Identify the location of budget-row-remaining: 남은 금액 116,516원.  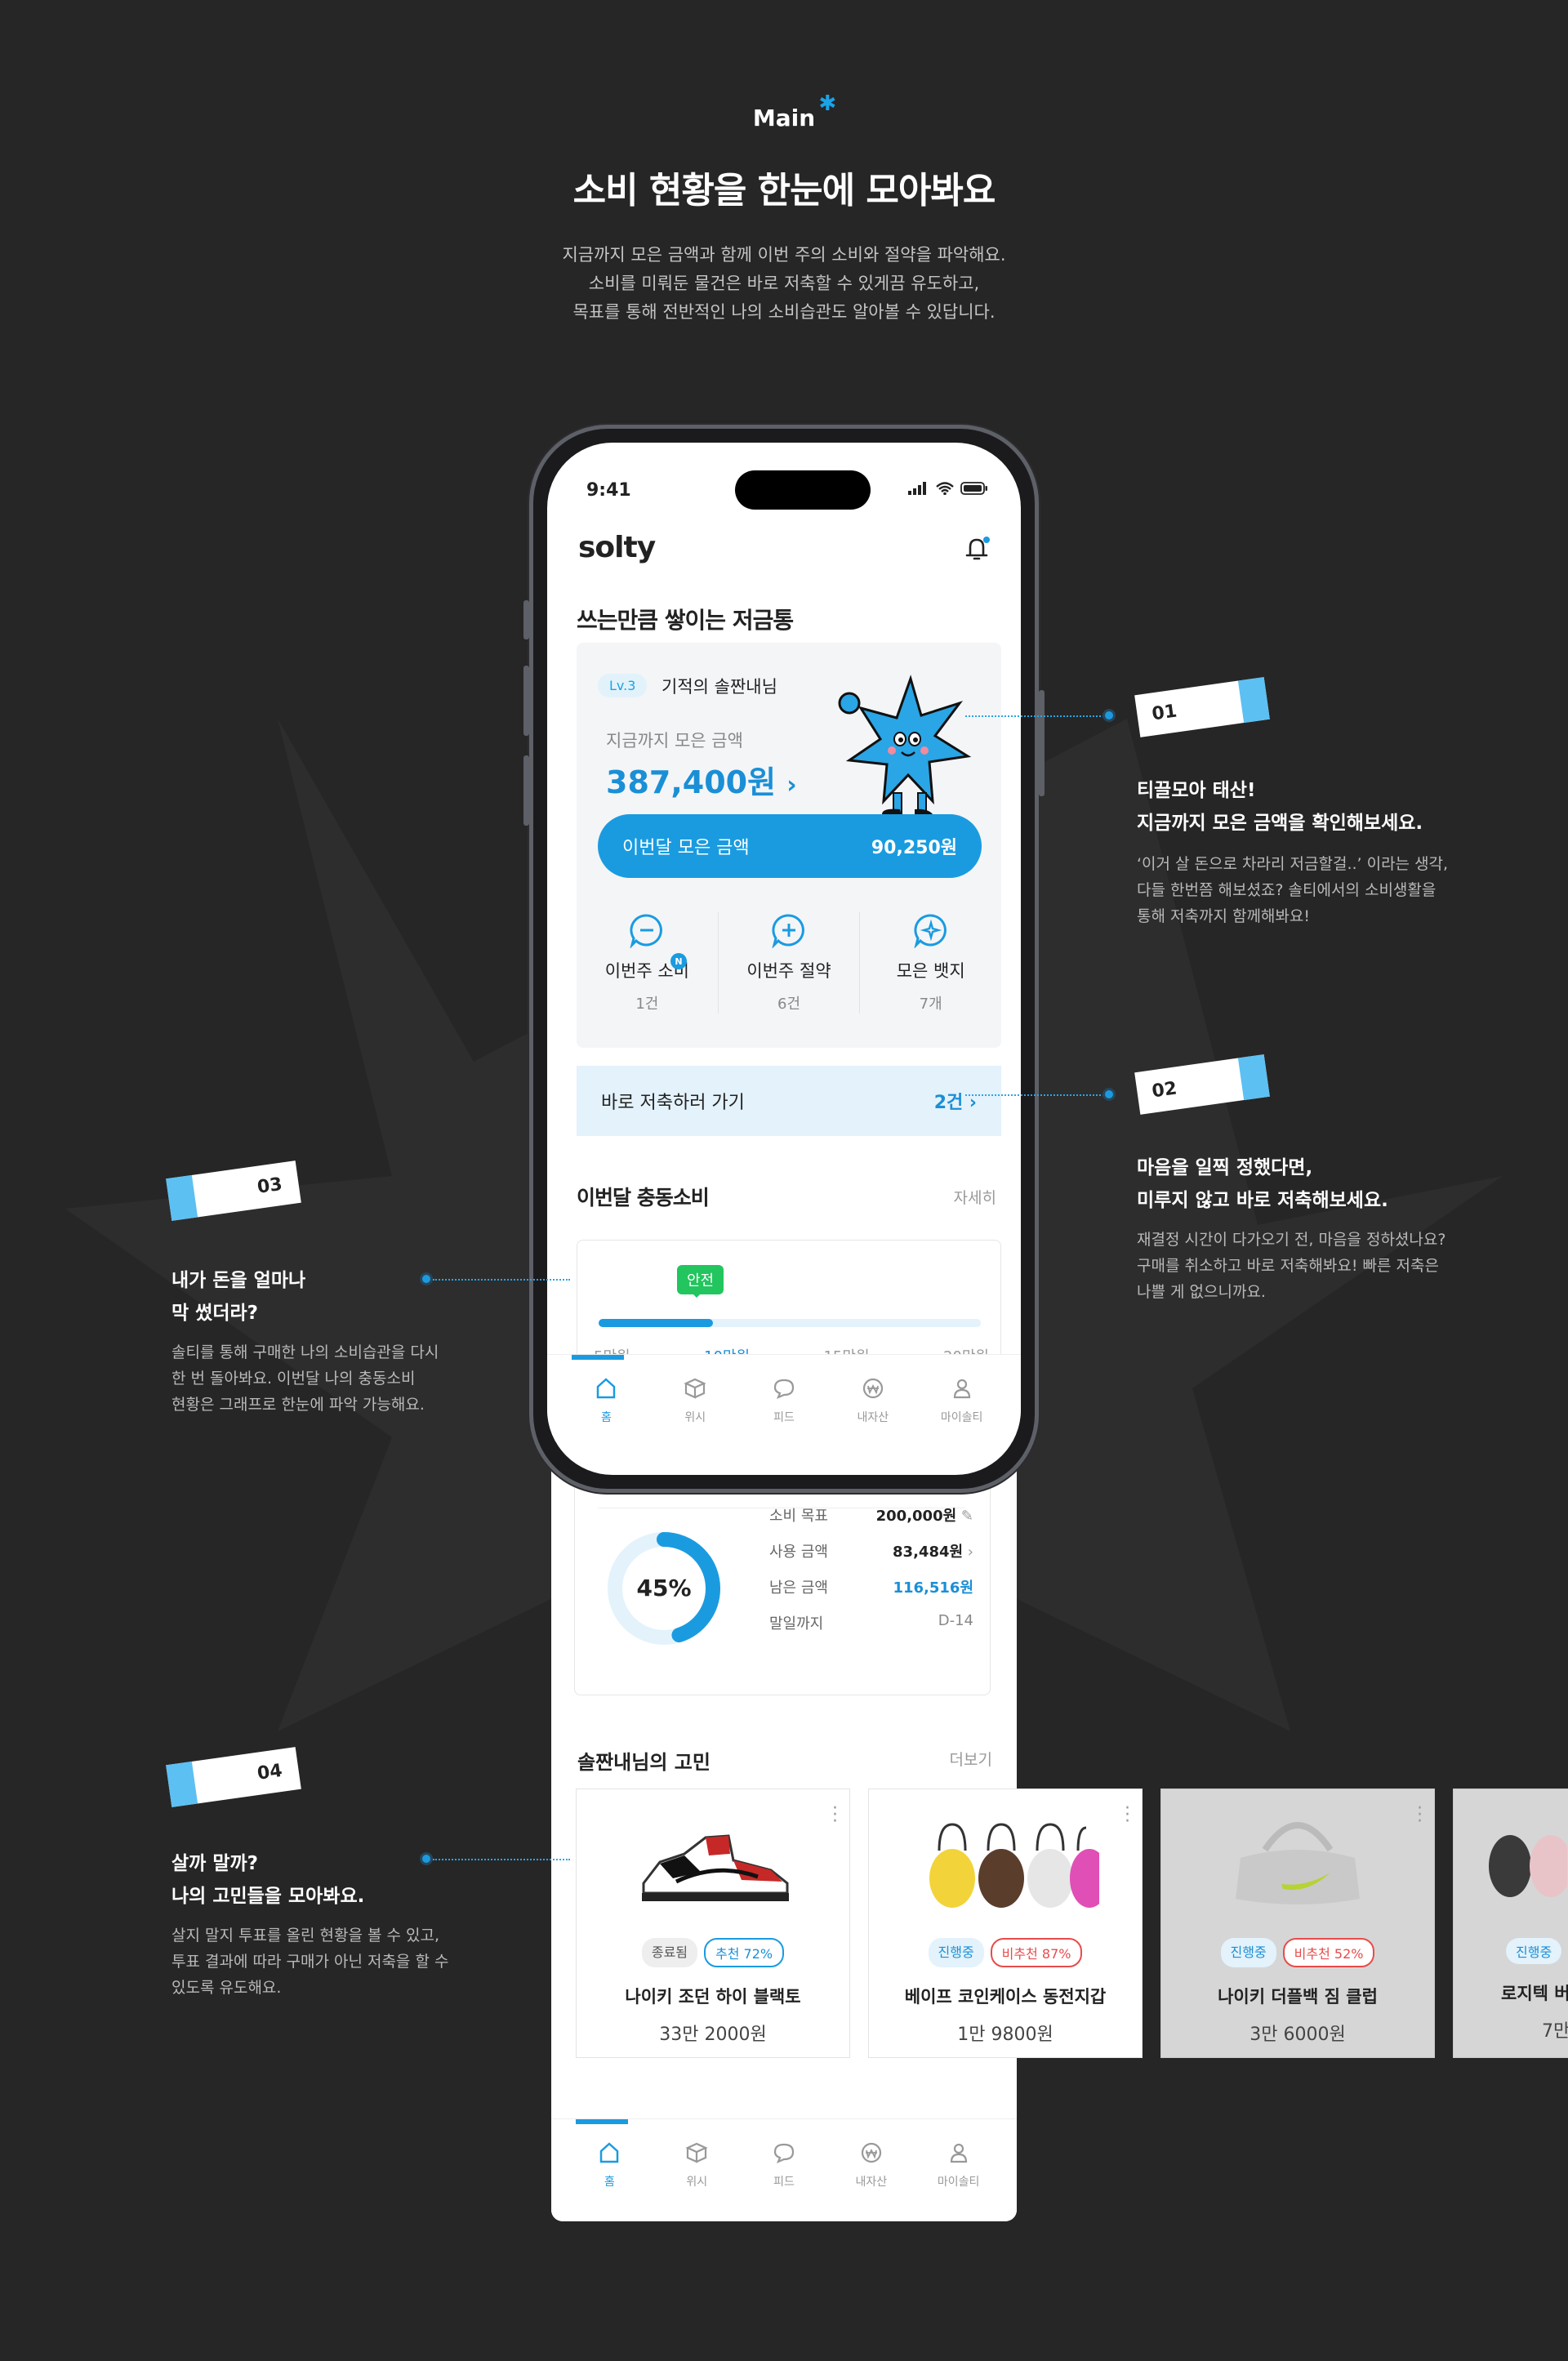
(871, 1588).